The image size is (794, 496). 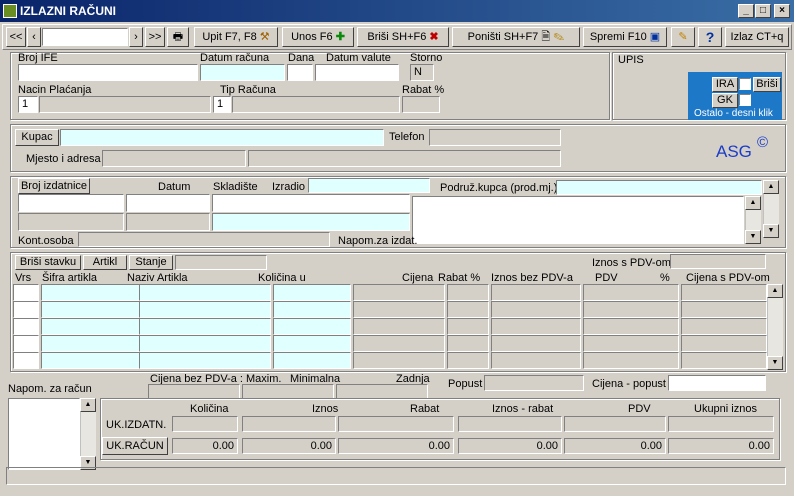 What do you see at coordinates (108, 72) in the screenshot?
I see `broj-ife-field` at bounding box center [108, 72].